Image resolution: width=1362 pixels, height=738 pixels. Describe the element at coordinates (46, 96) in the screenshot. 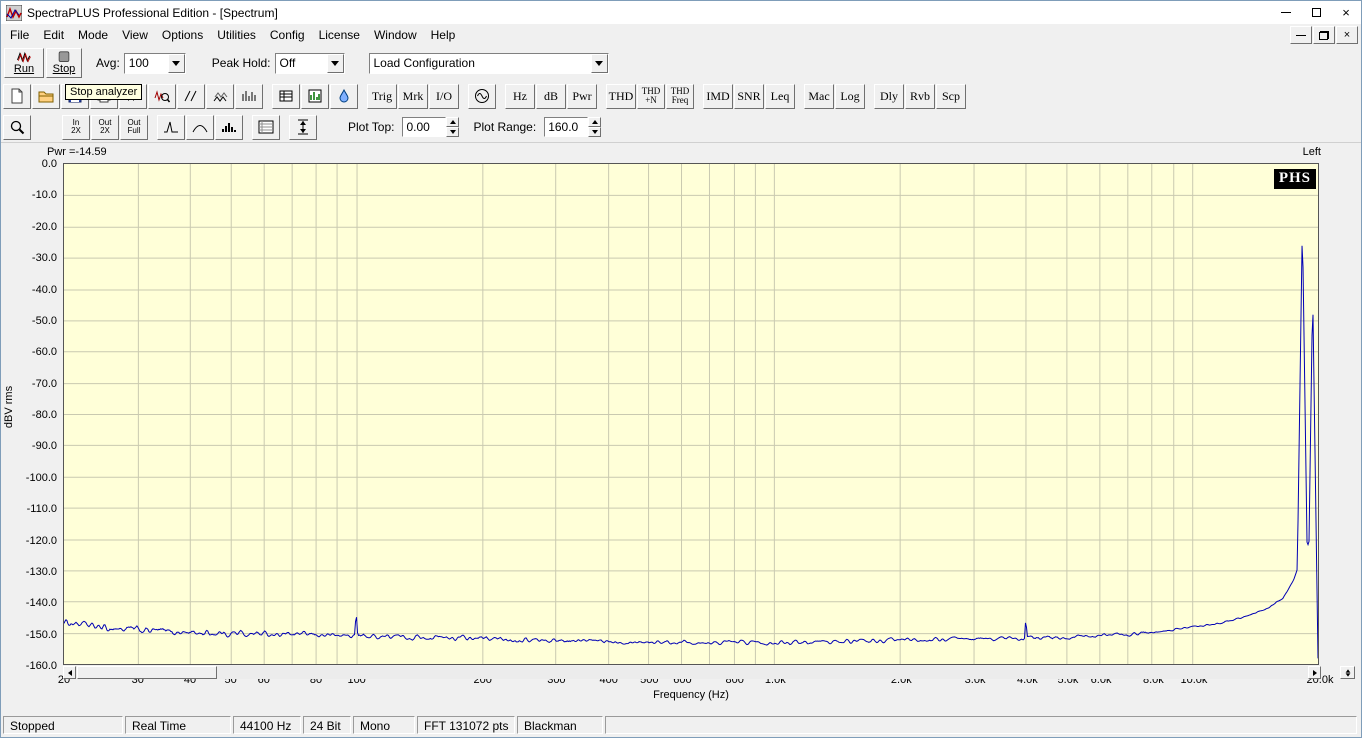

I see `open-button` at that location.